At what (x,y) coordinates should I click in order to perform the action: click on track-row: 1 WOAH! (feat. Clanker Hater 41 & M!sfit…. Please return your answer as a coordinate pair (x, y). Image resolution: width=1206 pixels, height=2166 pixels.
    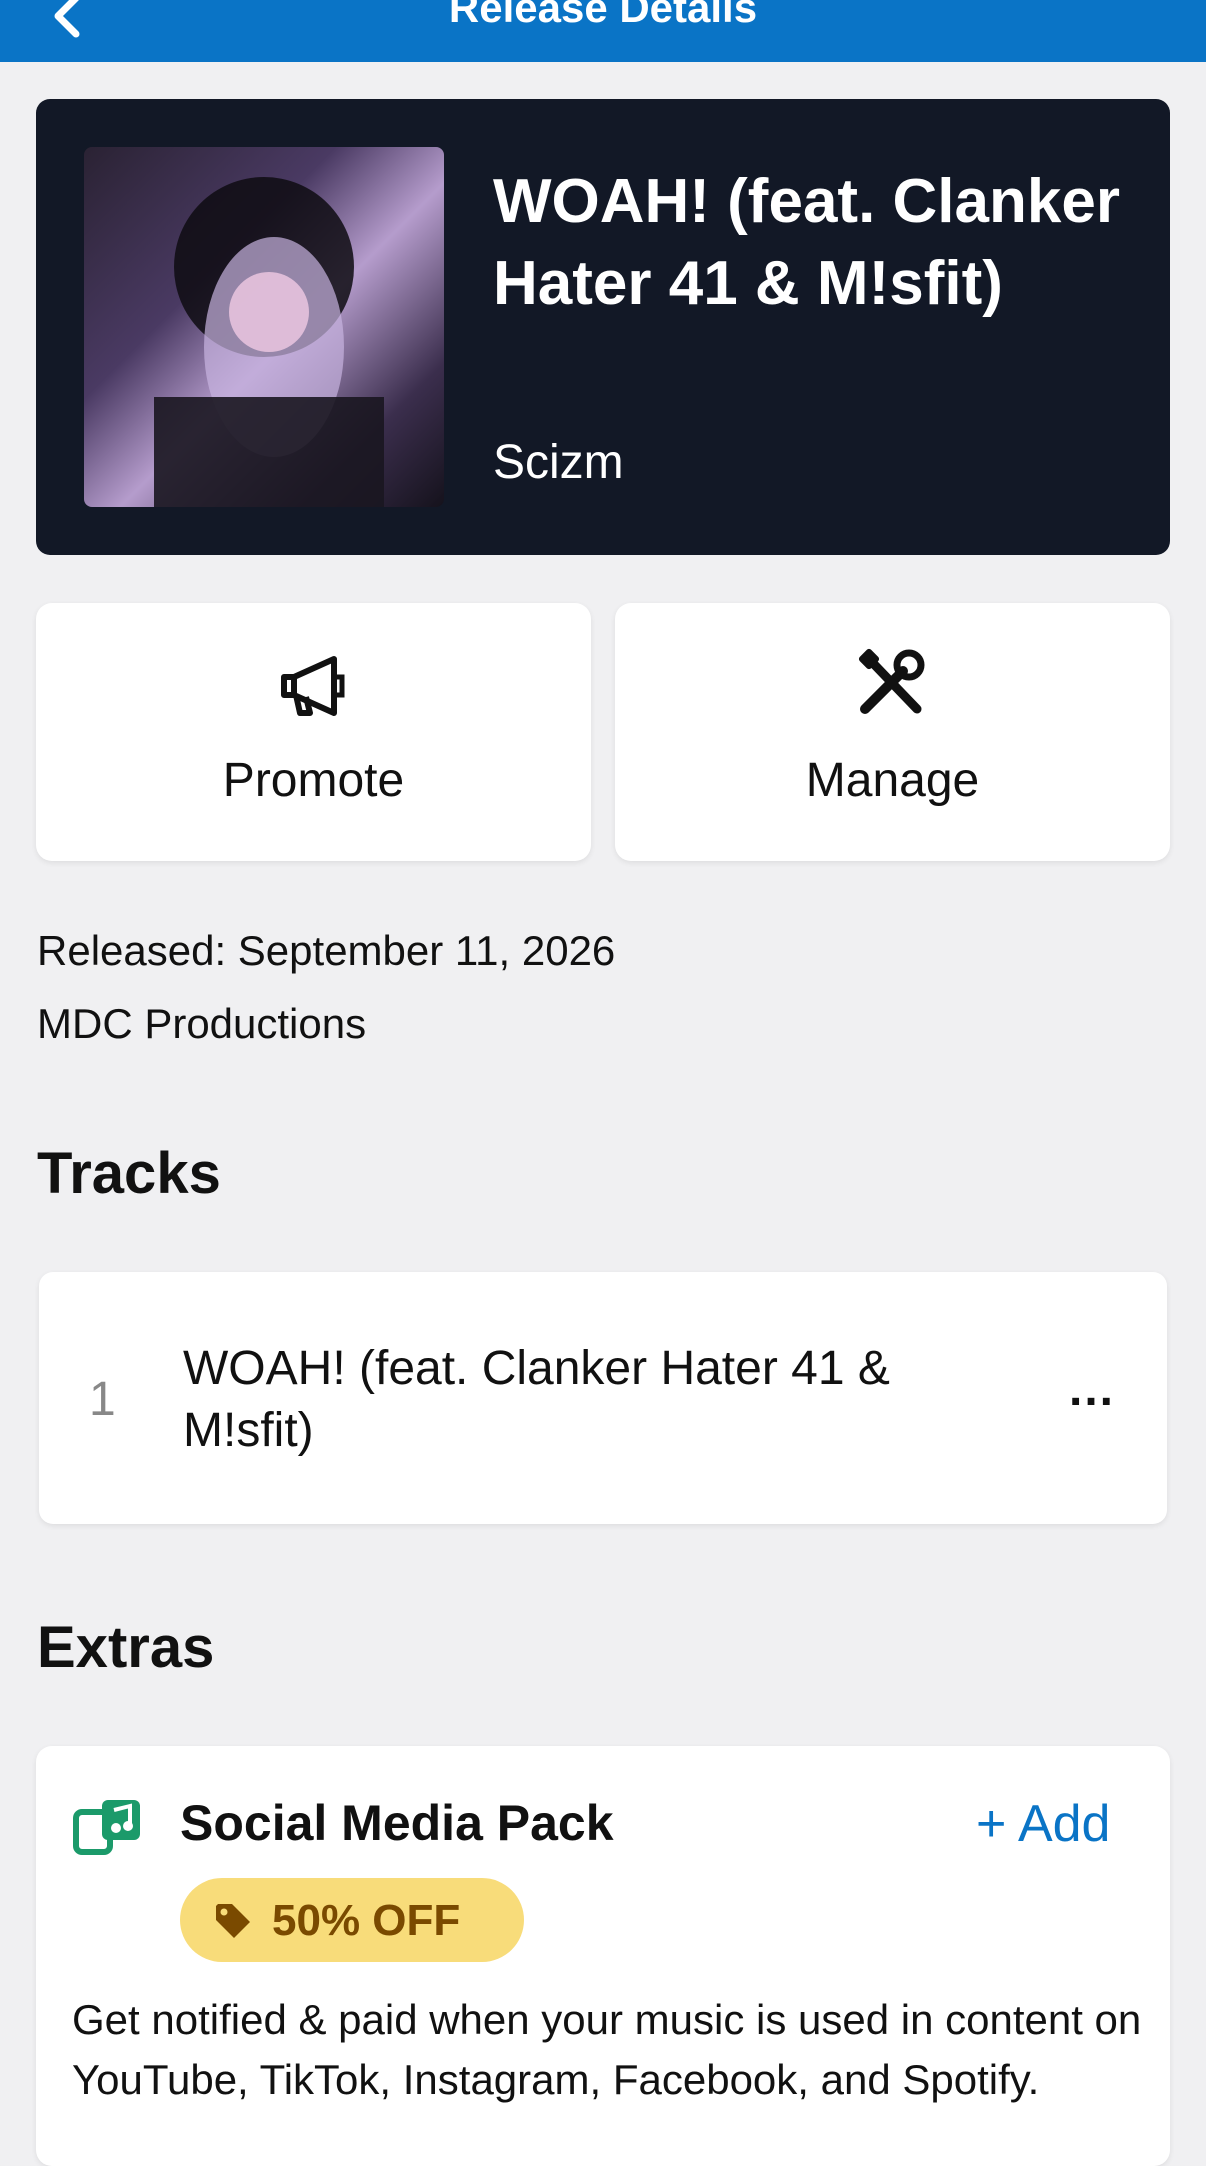
    Looking at the image, I should click on (603, 1398).